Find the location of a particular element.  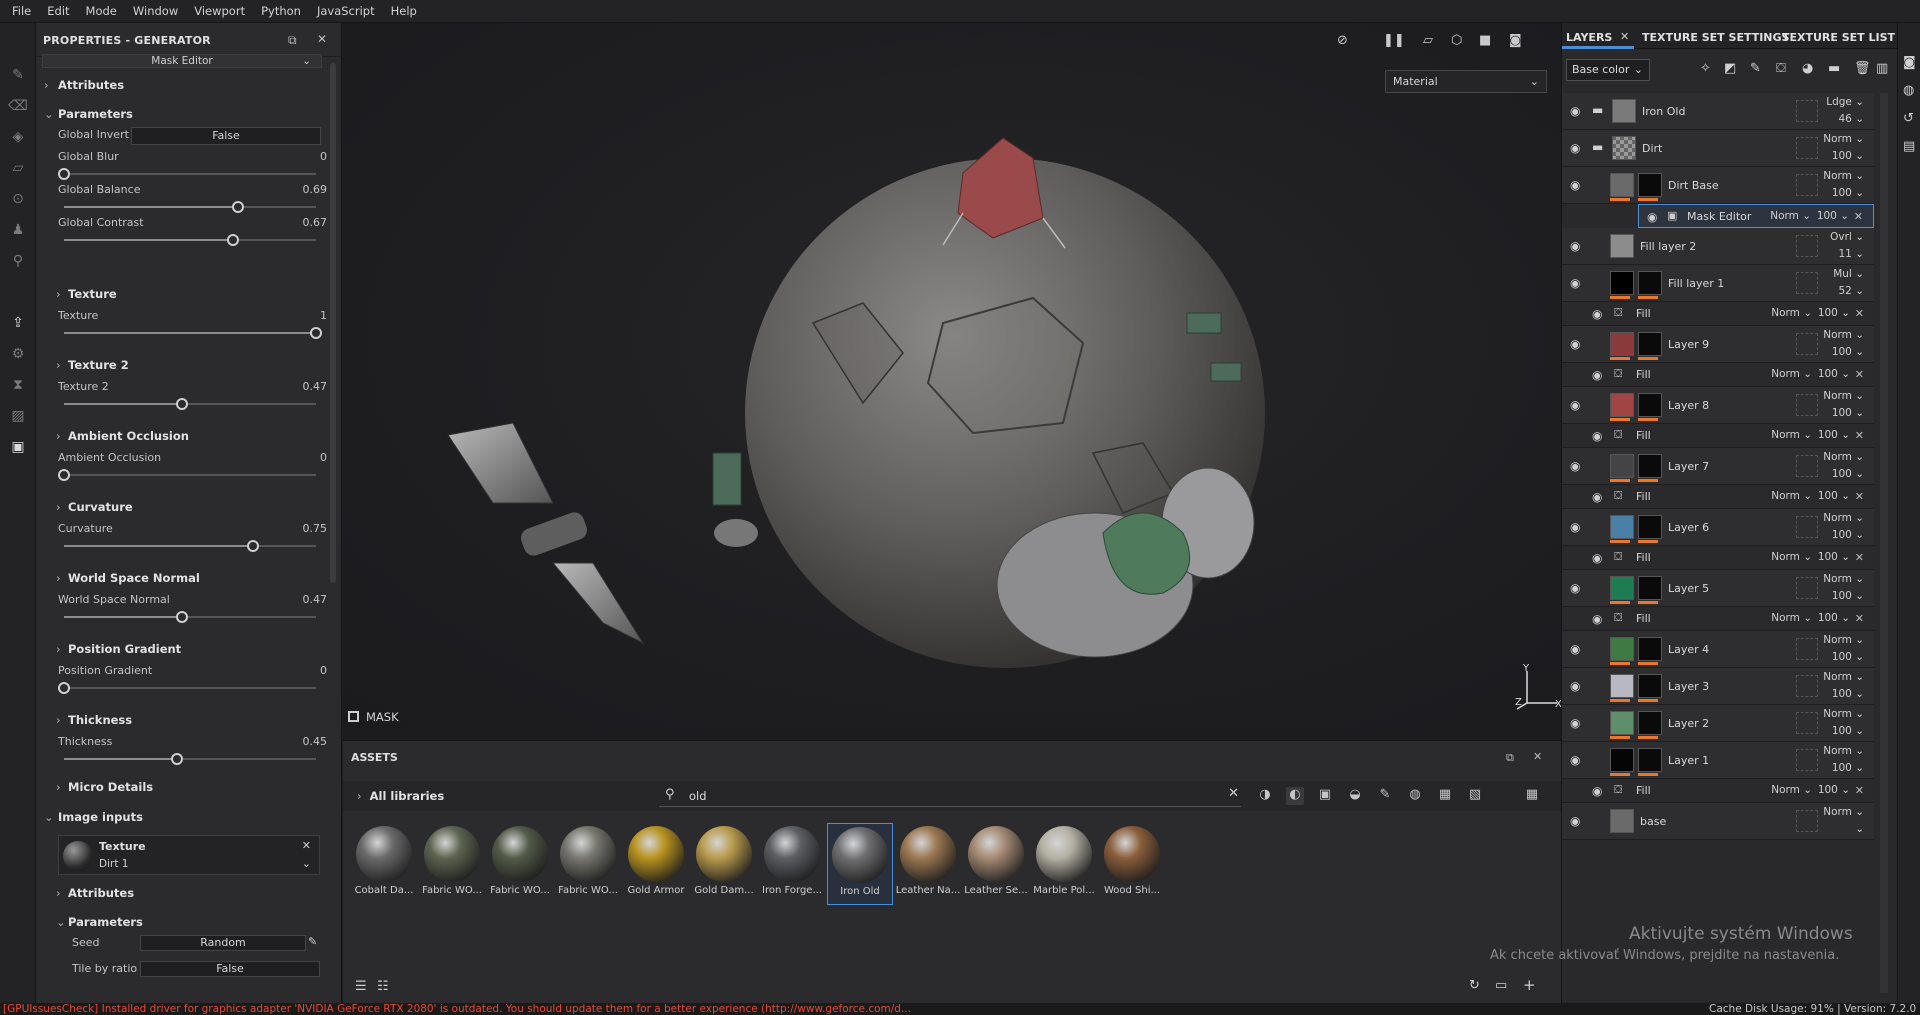

bake-icon: ⧗ is located at coordinates (18, 385).